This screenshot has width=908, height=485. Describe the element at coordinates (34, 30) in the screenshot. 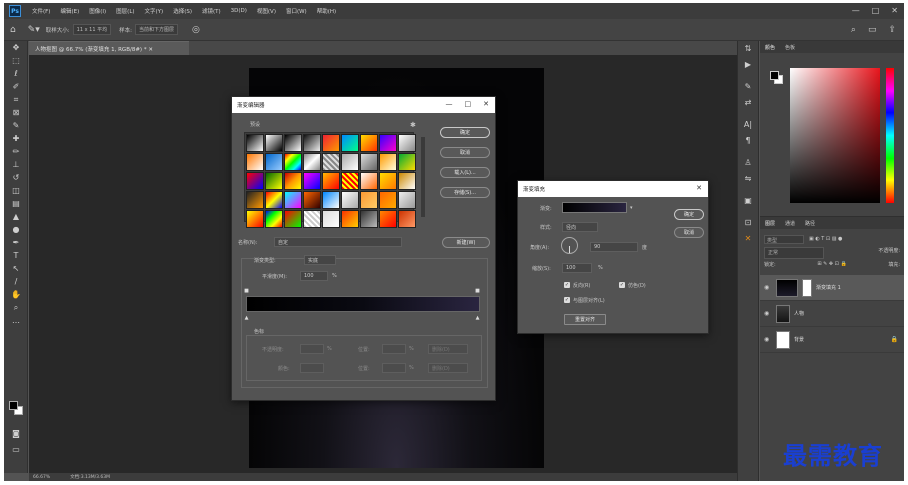

I see `eyedropper-tool-icon: ✎▾` at that location.